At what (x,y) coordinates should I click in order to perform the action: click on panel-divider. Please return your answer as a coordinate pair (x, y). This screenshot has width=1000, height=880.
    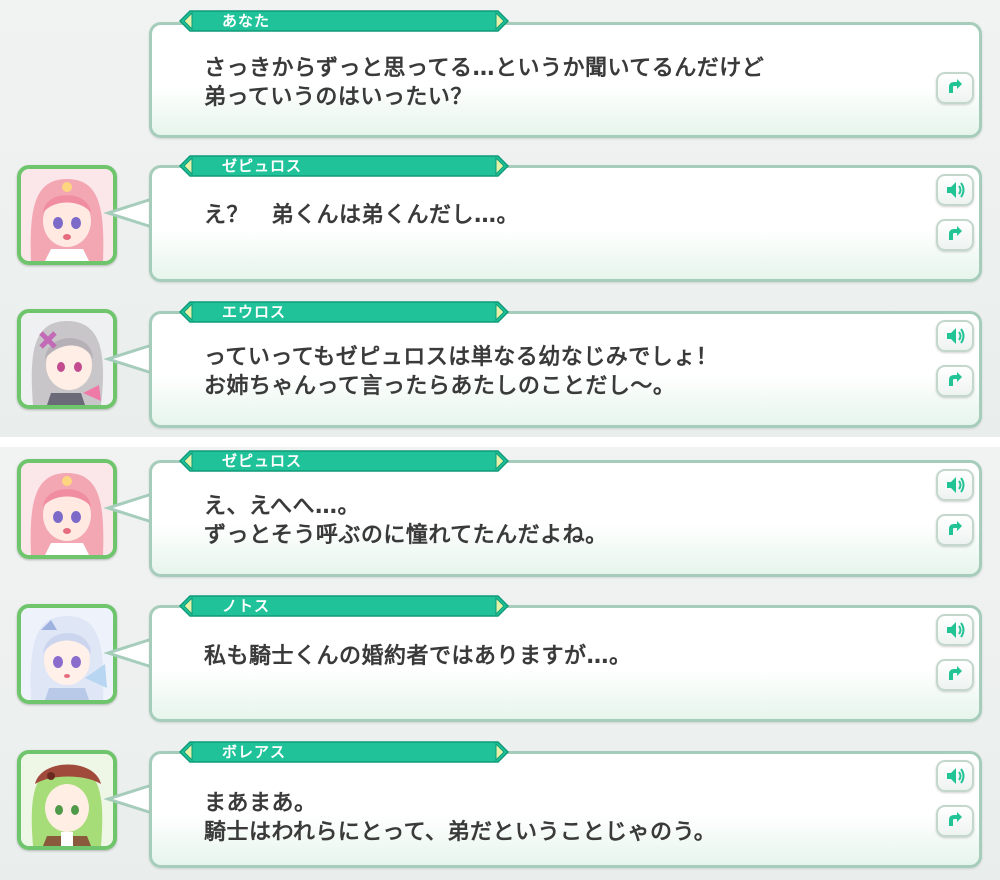
    Looking at the image, I should click on (500, 442).